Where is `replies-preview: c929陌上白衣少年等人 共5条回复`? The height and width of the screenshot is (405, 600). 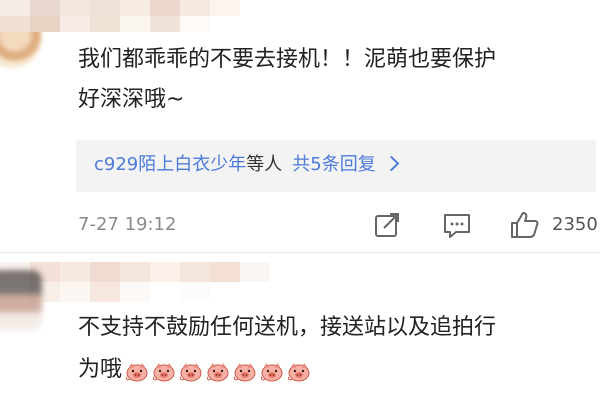 replies-preview: c929陌上白衣少年等人 共5条回复 is located at coordinates (336, 166).